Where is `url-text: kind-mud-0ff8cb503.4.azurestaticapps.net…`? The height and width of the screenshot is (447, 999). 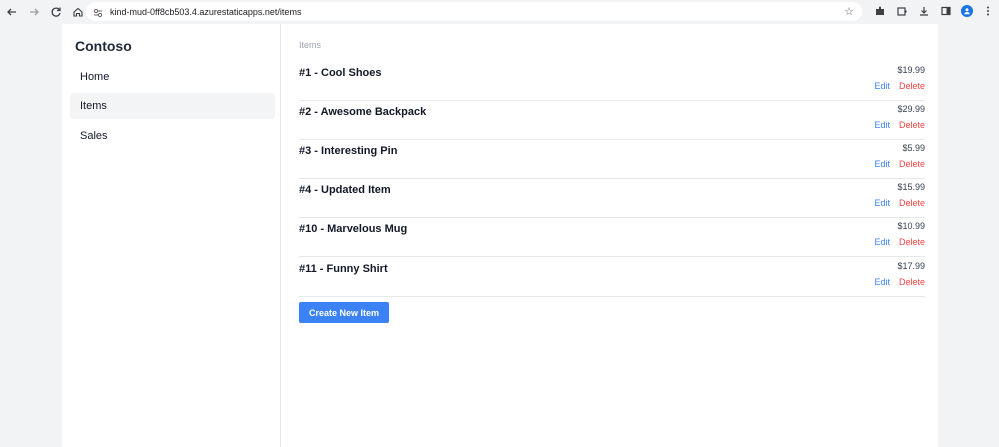 url-text: kind-mud-0ff8cb503.4.azurestaticapps.net… is located at coordinates (206, 11).